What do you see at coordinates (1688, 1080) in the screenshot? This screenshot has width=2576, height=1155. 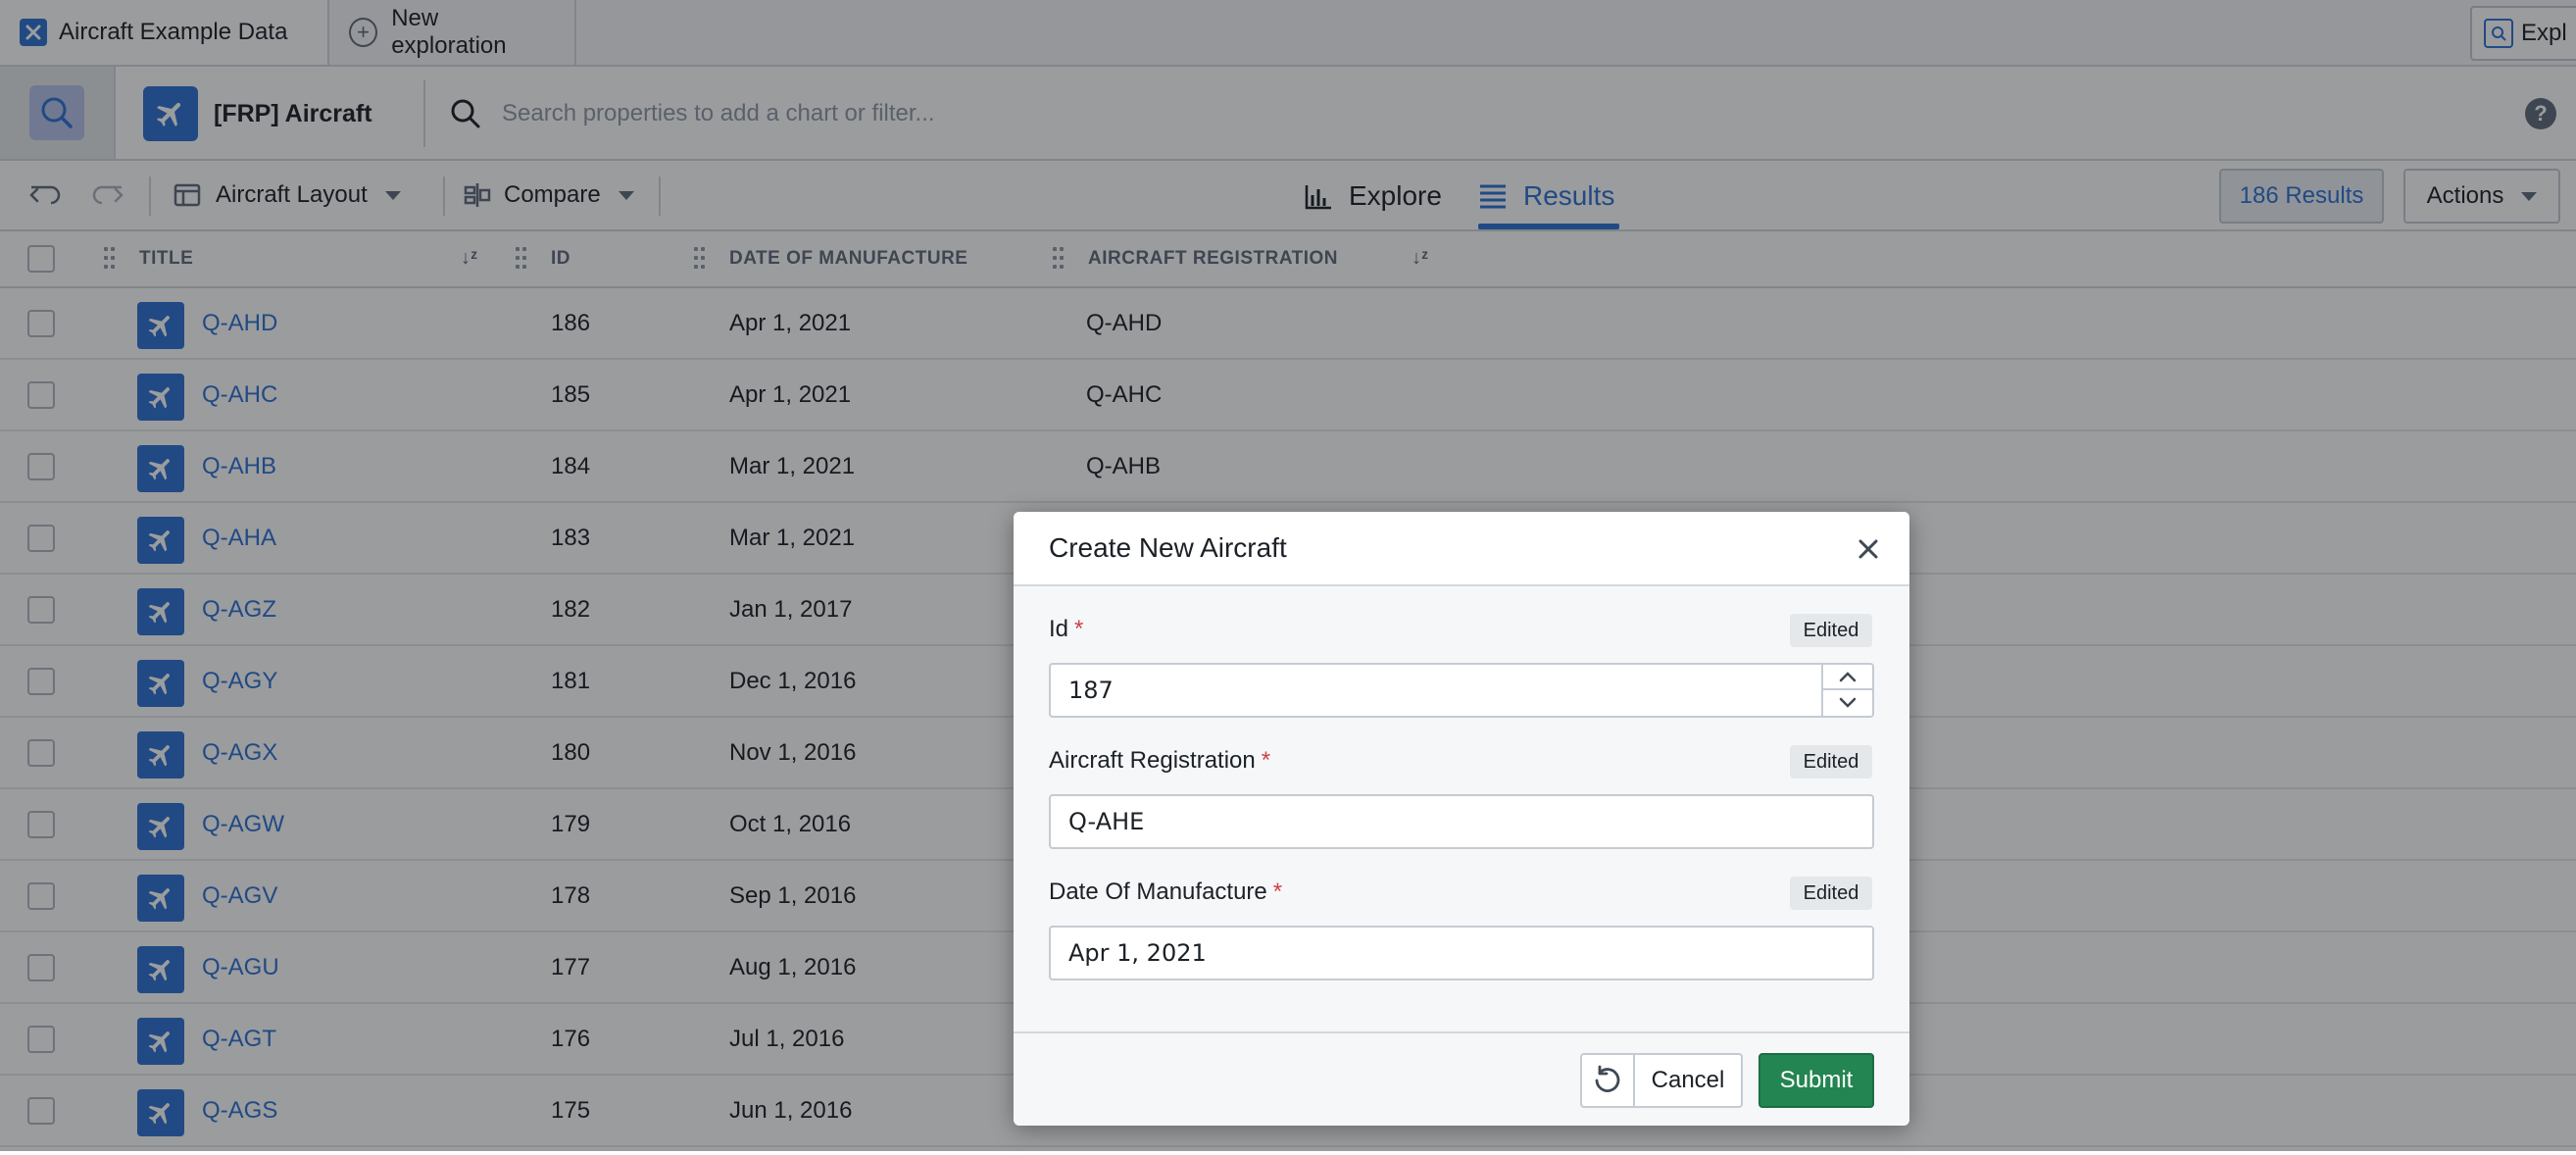 I see `cancel-button: Cancel` at bounding box center [1688, 1080].